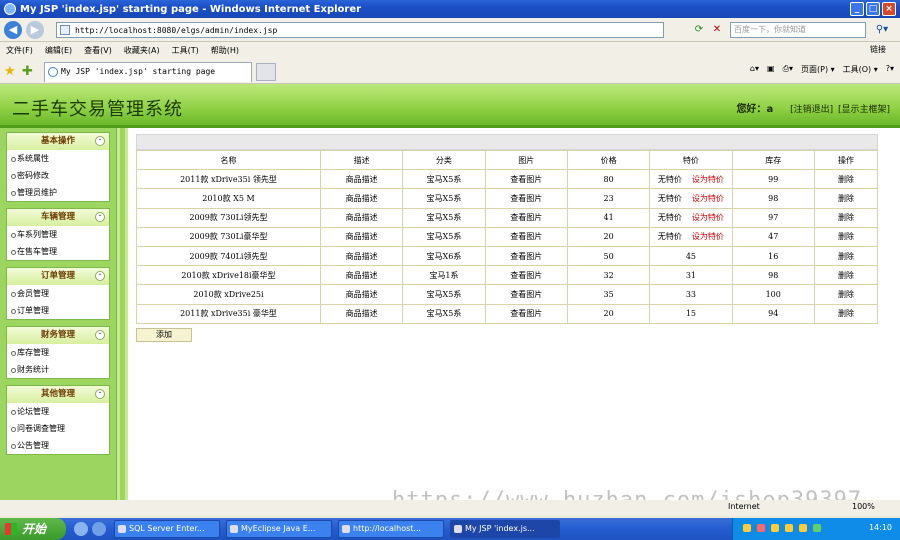 This screenshot has height=540, width=900. What do you see at coordinates (164, 334) in the screenshot?
I see `add-button: 添加` at bounding box center [164, 334].